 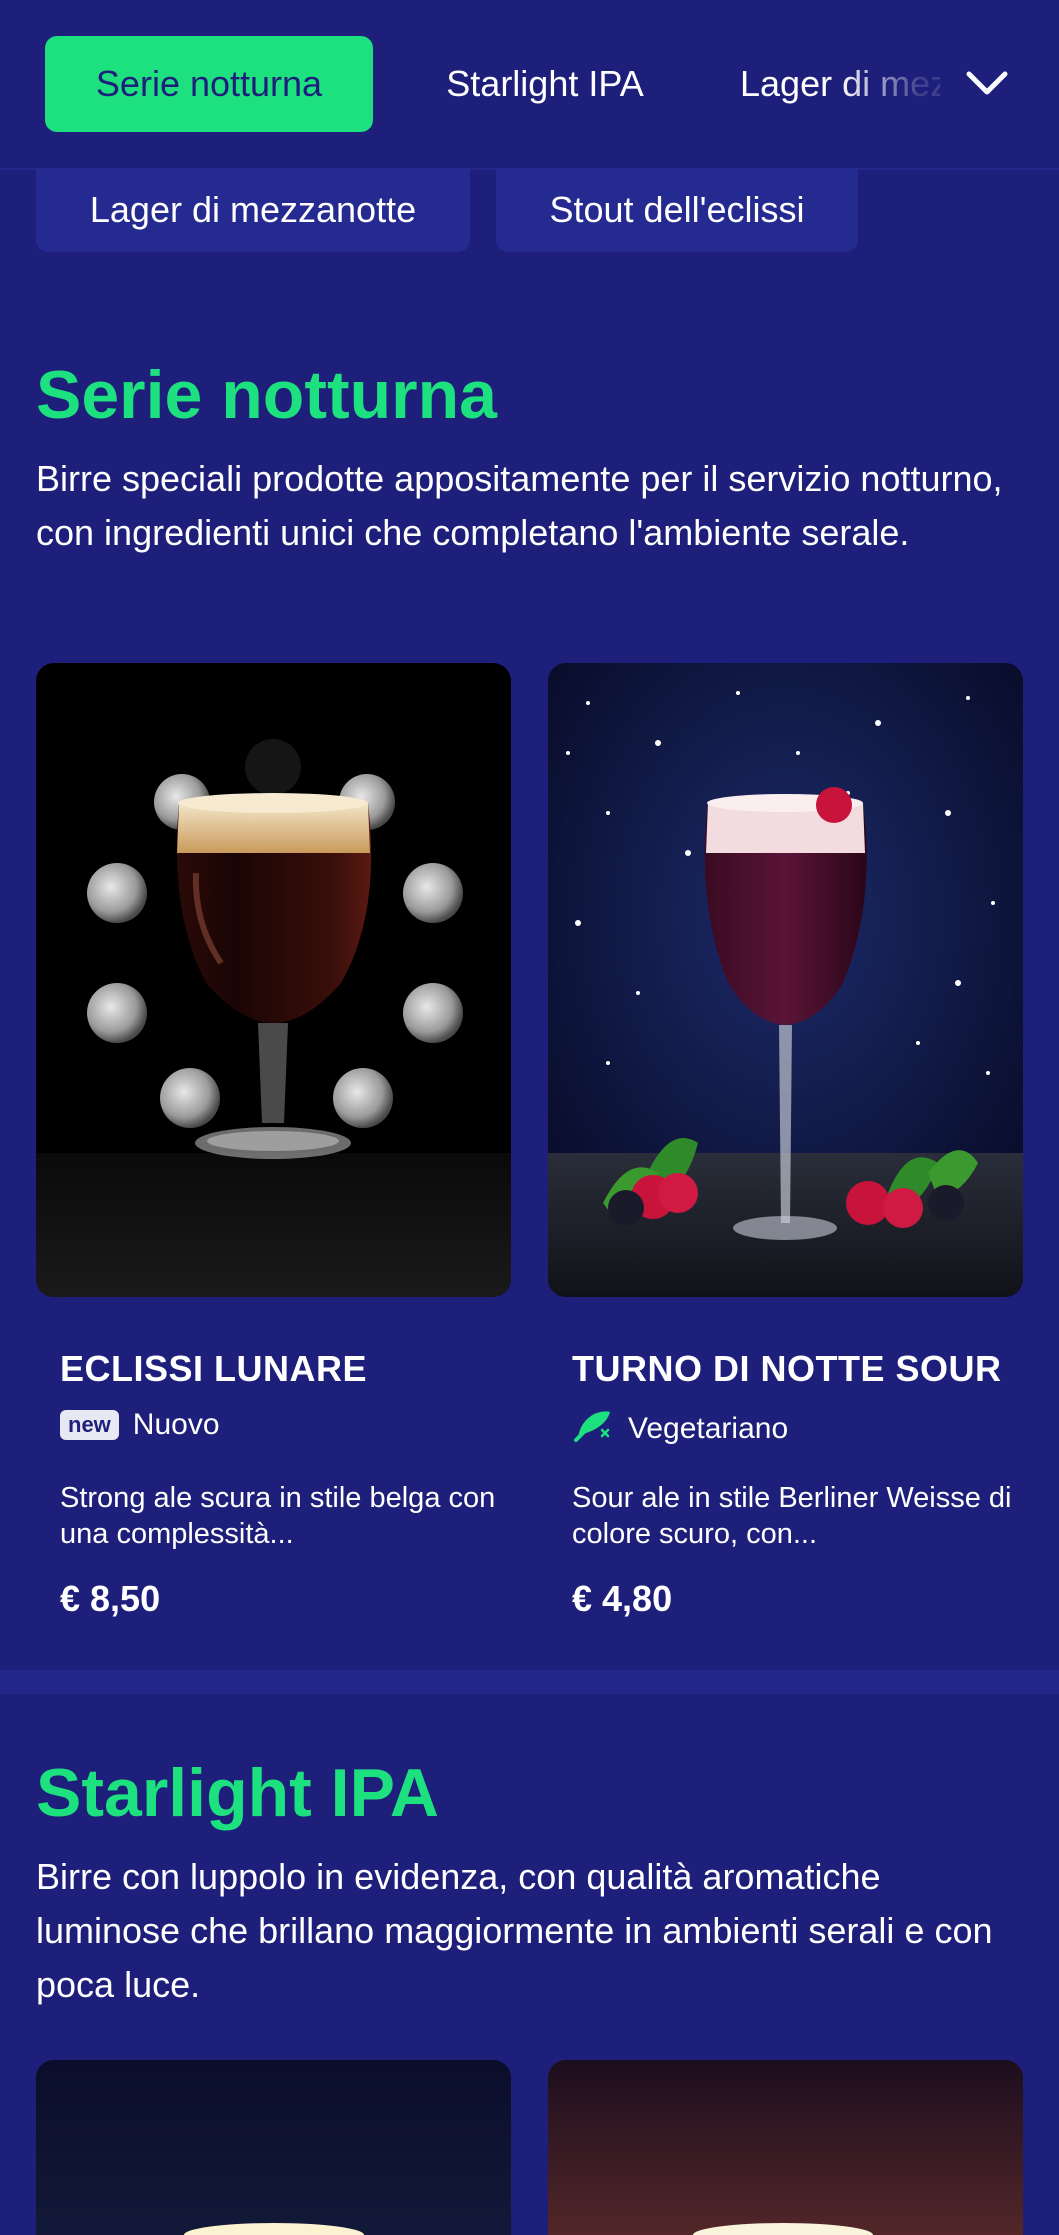 What do you see at coordinates (677, 210) in the screenshot?
I see `tab-stout-eclissi: Stout dell'eclissi` at bounding box center [677, 210].